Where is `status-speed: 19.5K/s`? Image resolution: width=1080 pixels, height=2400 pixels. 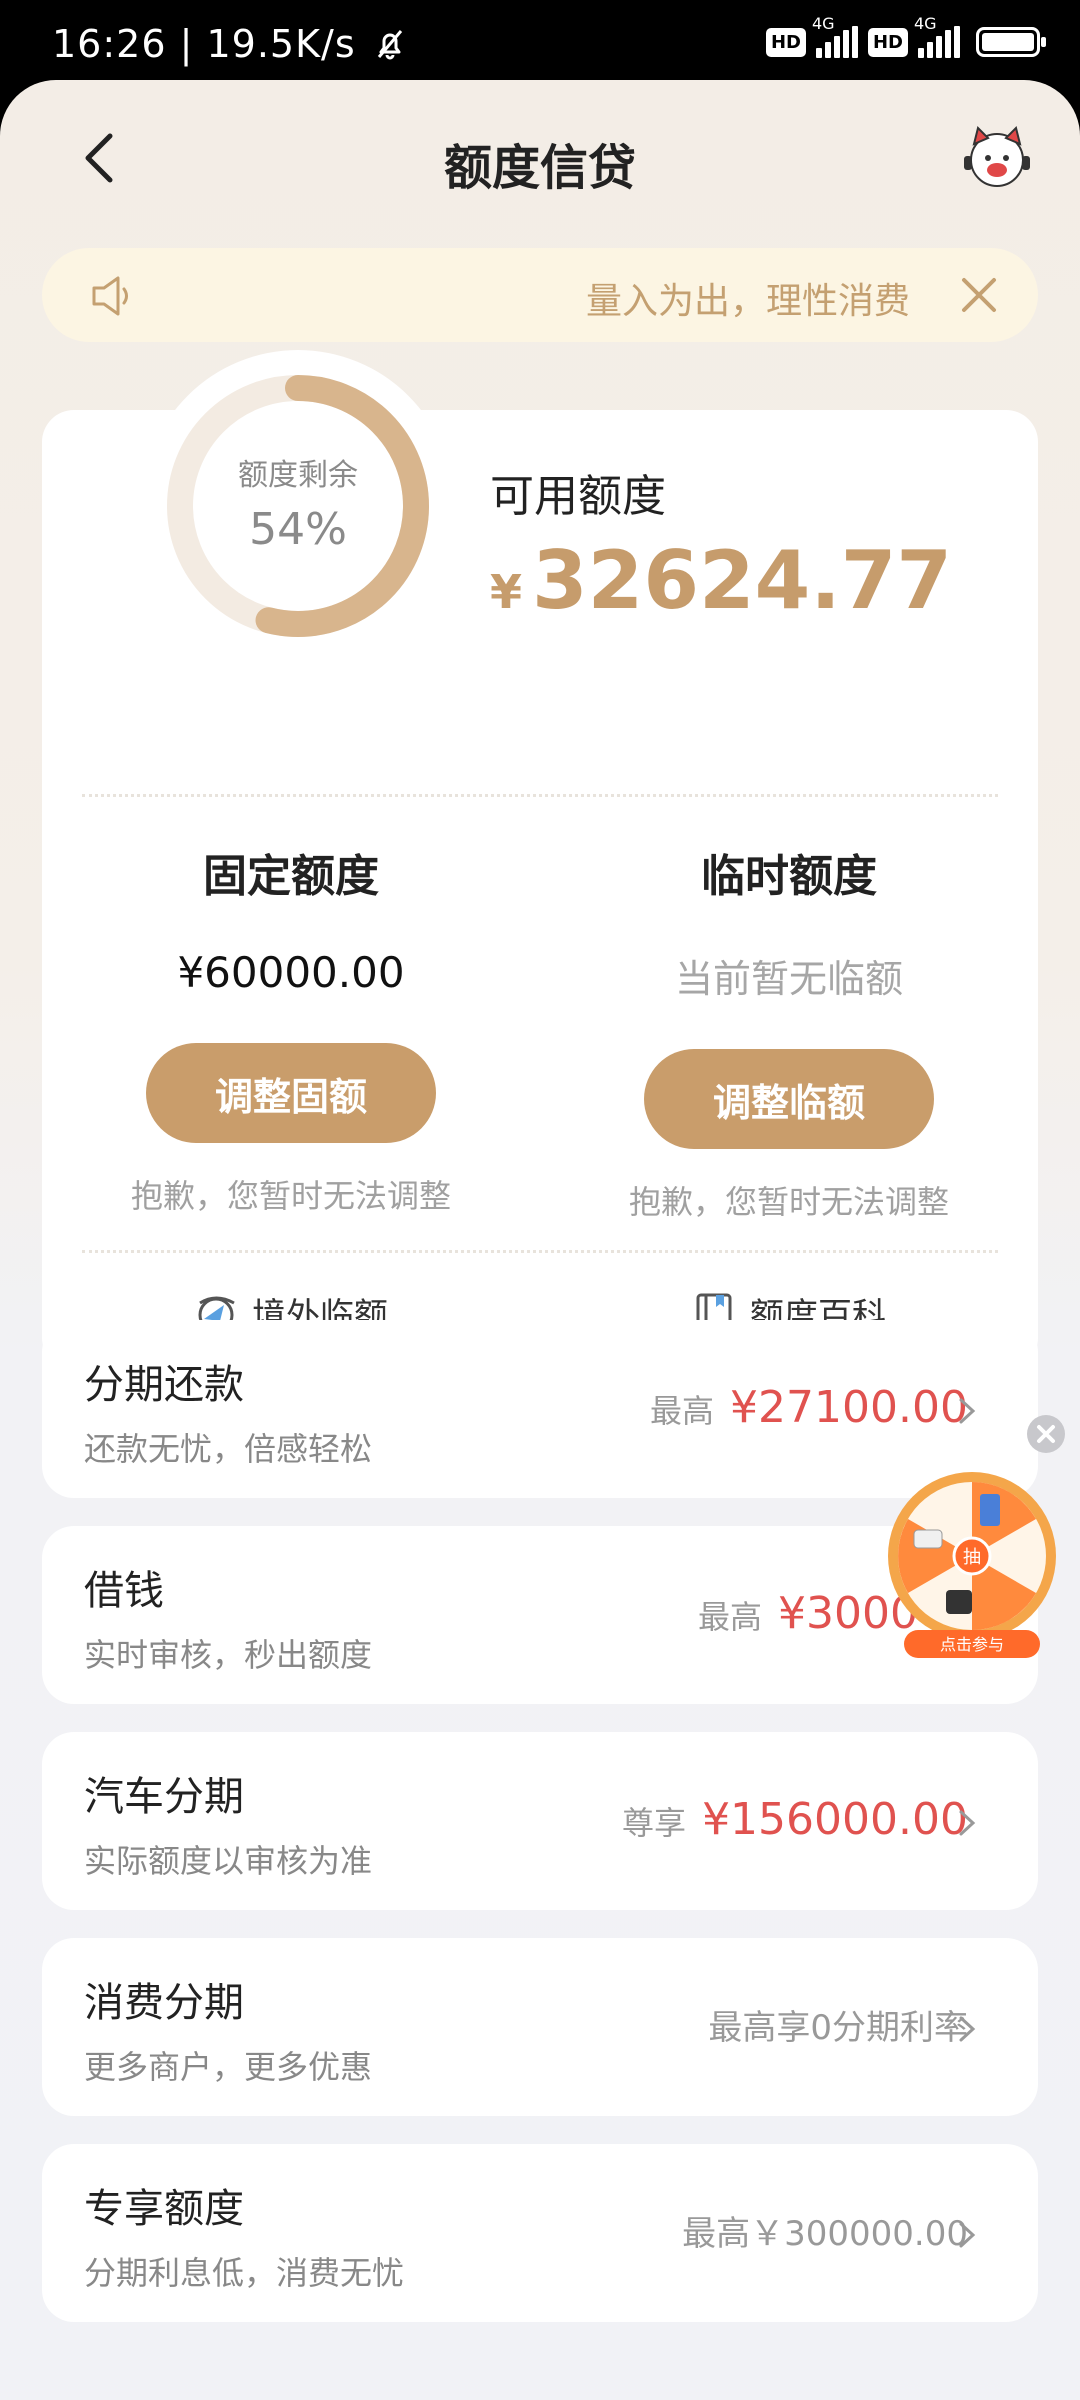
status-speed: 19.5K/s is located at coordinates (281, 44).